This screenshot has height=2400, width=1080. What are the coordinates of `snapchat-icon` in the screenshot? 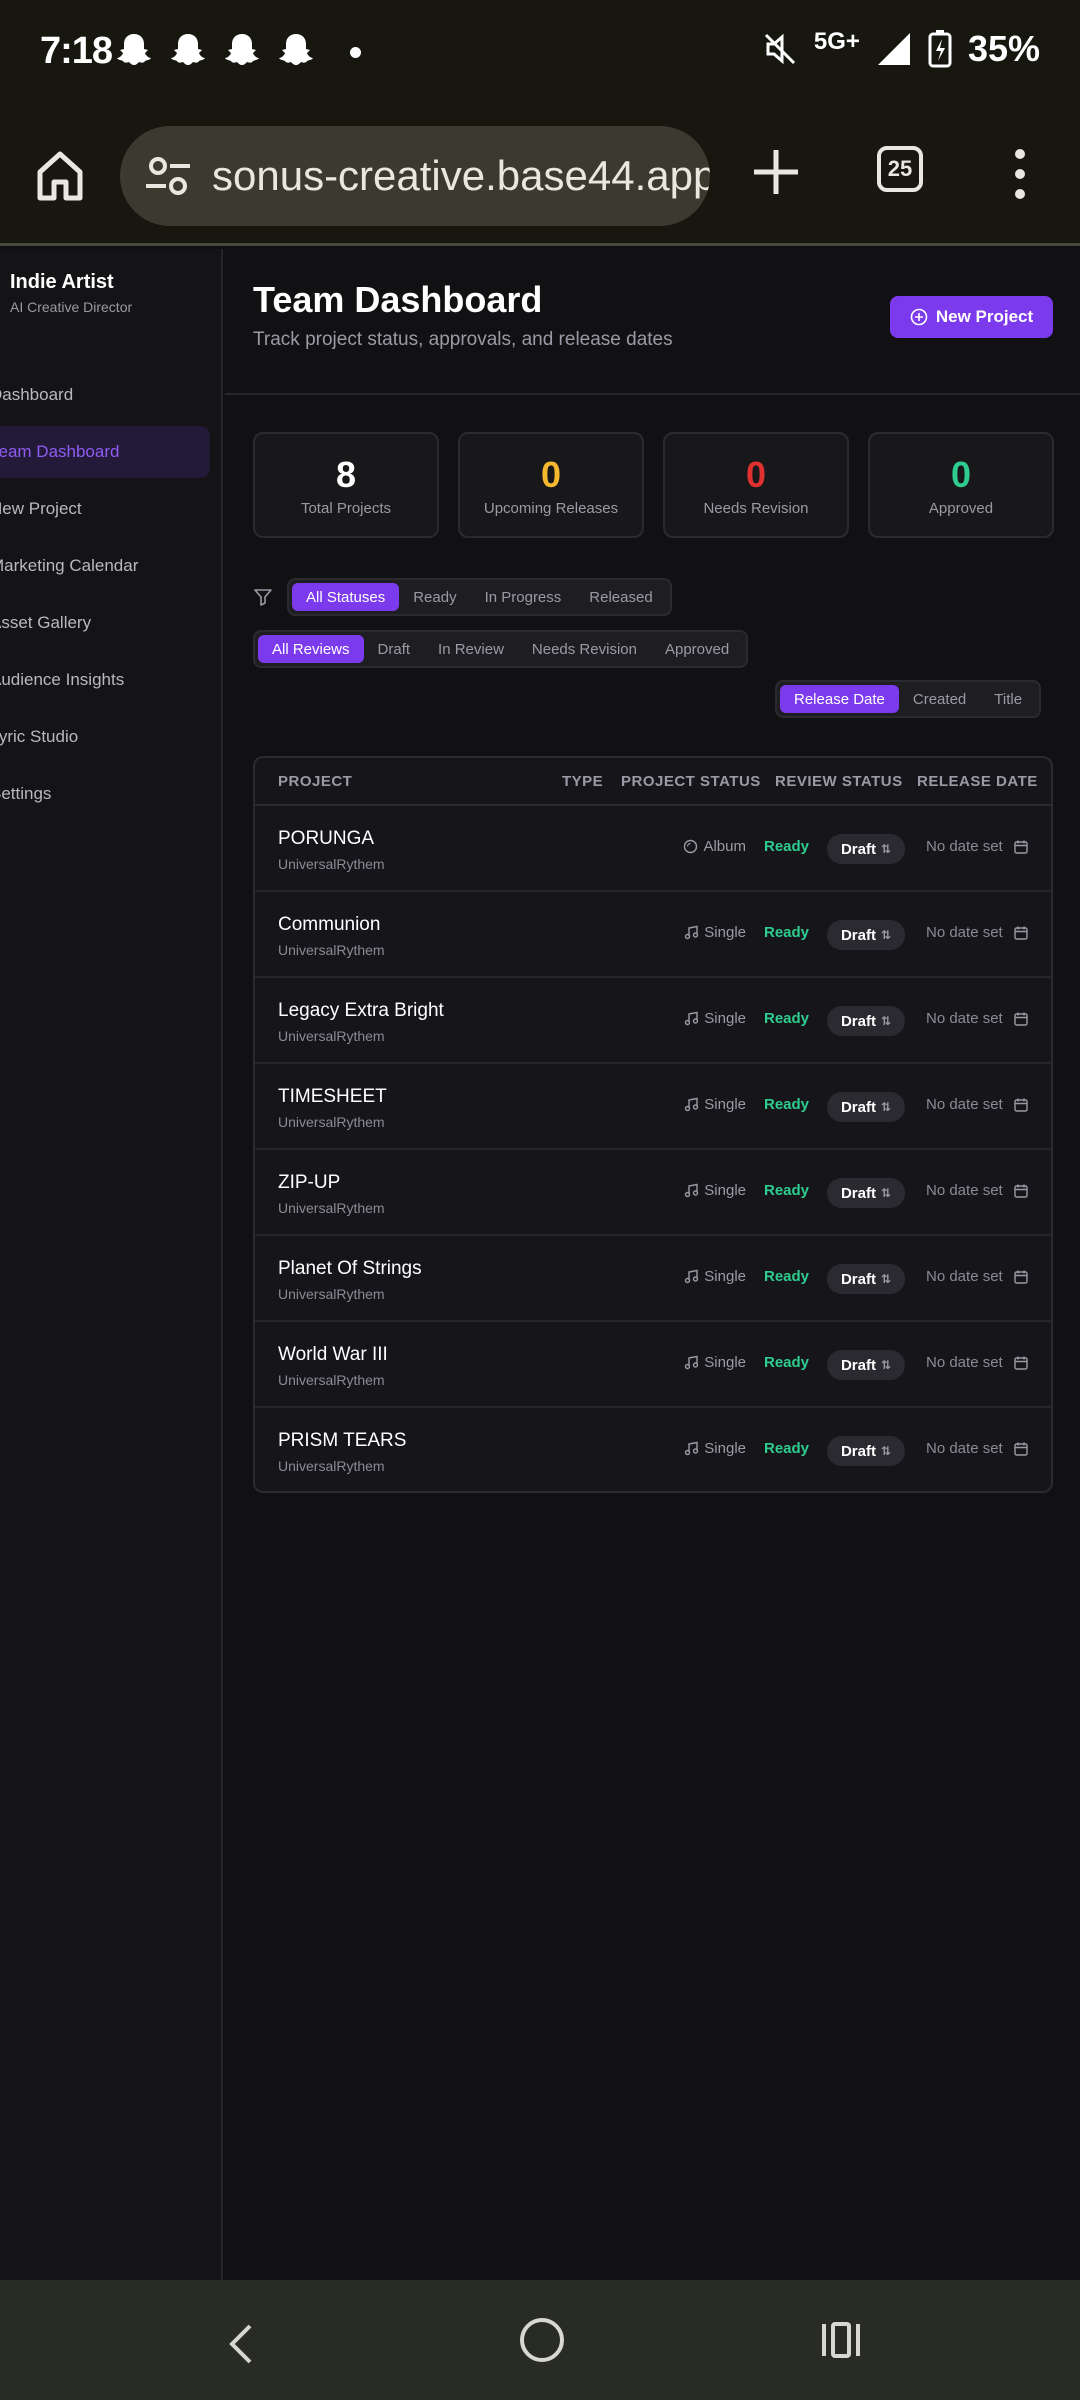 It's located at (242, 49).